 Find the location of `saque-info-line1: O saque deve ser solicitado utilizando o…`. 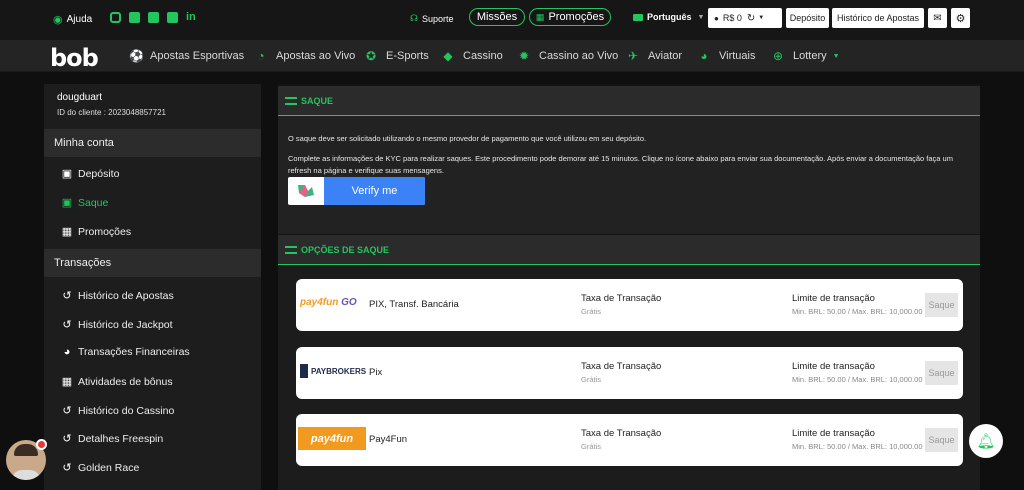

saque-info-line1: O saque deve ser solicitado utilizando o… is located at coordinates (467, 138).